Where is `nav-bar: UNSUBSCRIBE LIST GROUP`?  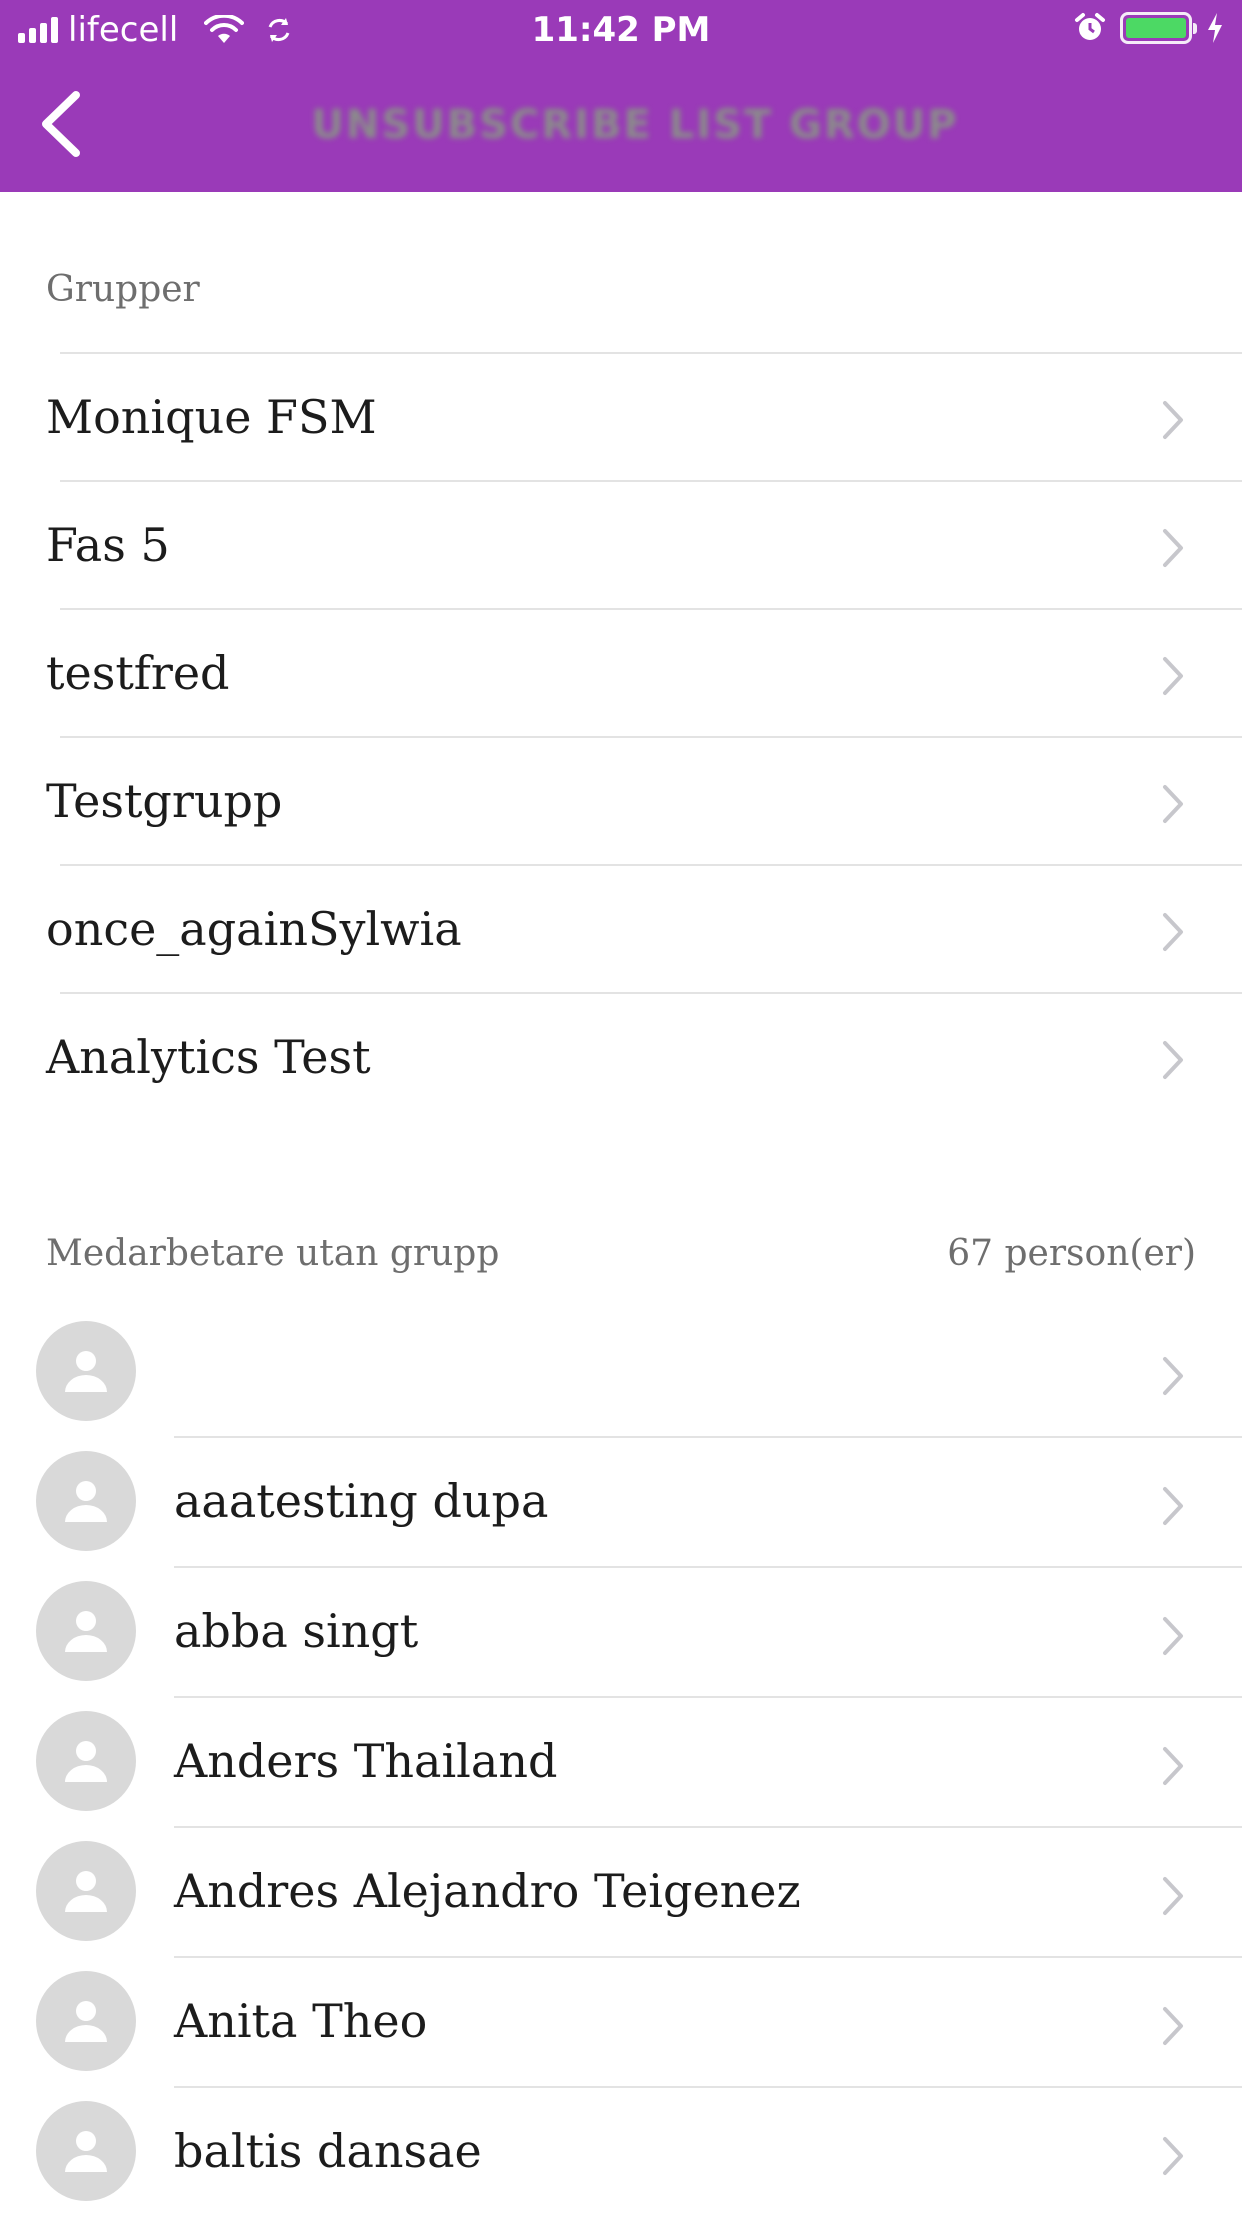 nav-bar: UNSUBSCRIBE LIST GROUP is located at coordinates (621, 126).